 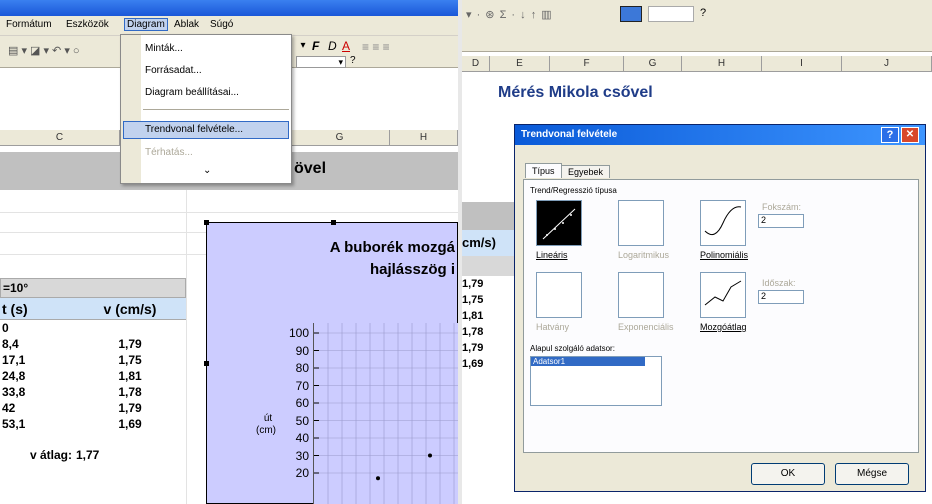 I want to click on partial-value-cell: 1,78, so click(x=488, y=332).